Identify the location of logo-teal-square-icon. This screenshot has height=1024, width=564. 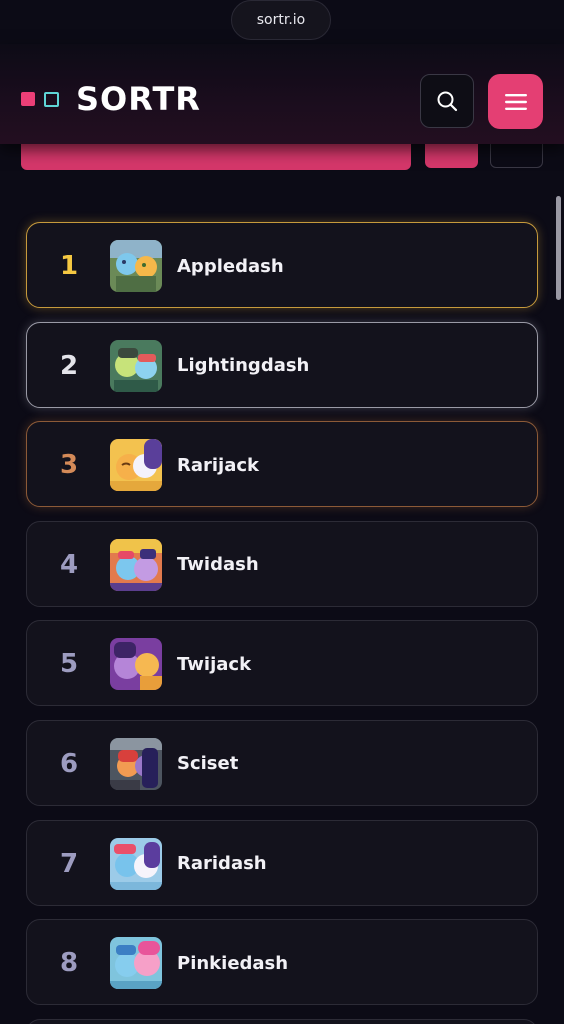
(51, 99).